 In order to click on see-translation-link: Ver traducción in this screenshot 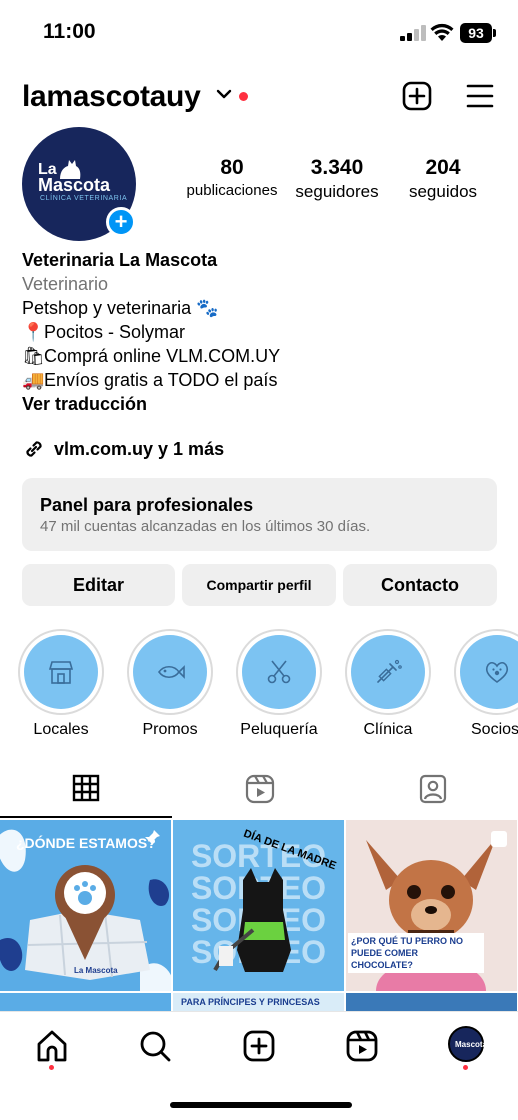, I will do `click(262, 404)`.